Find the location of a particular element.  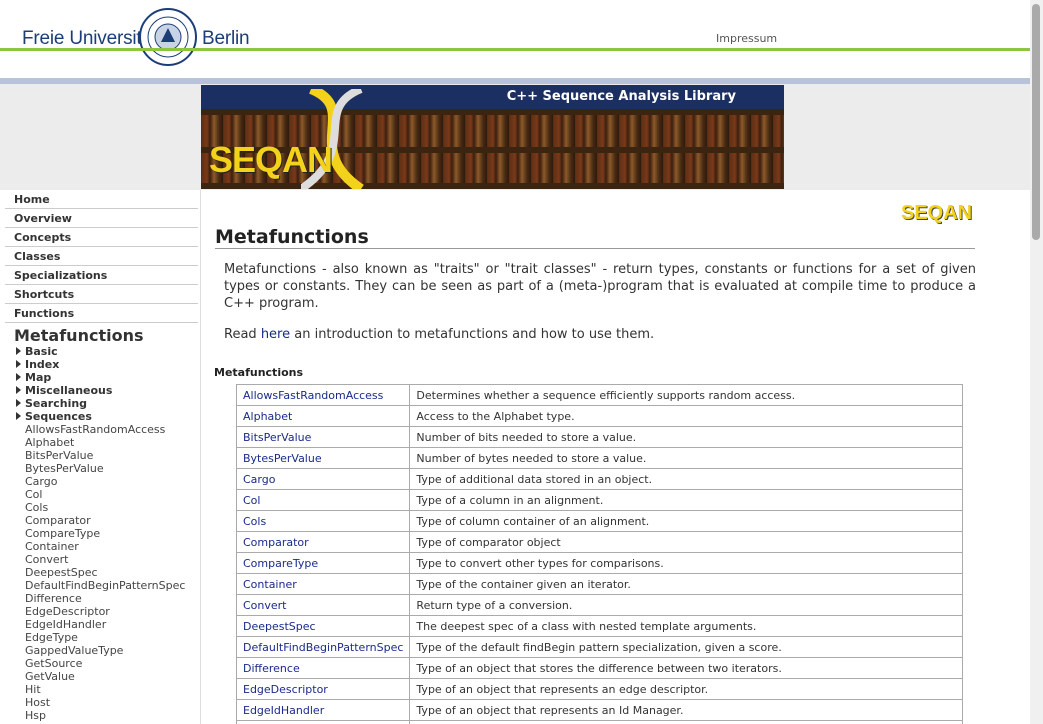

metafunction-link: DefaultFindBeginPatternSpec is located at coordinates (323, 647).